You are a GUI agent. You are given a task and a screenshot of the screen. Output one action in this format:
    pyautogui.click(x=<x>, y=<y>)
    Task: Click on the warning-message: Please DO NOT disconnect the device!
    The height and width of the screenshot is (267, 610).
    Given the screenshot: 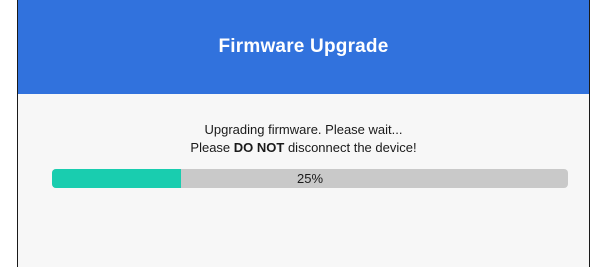 What is the action you would take?
    pyautogui.click(x=303, y=148)
    